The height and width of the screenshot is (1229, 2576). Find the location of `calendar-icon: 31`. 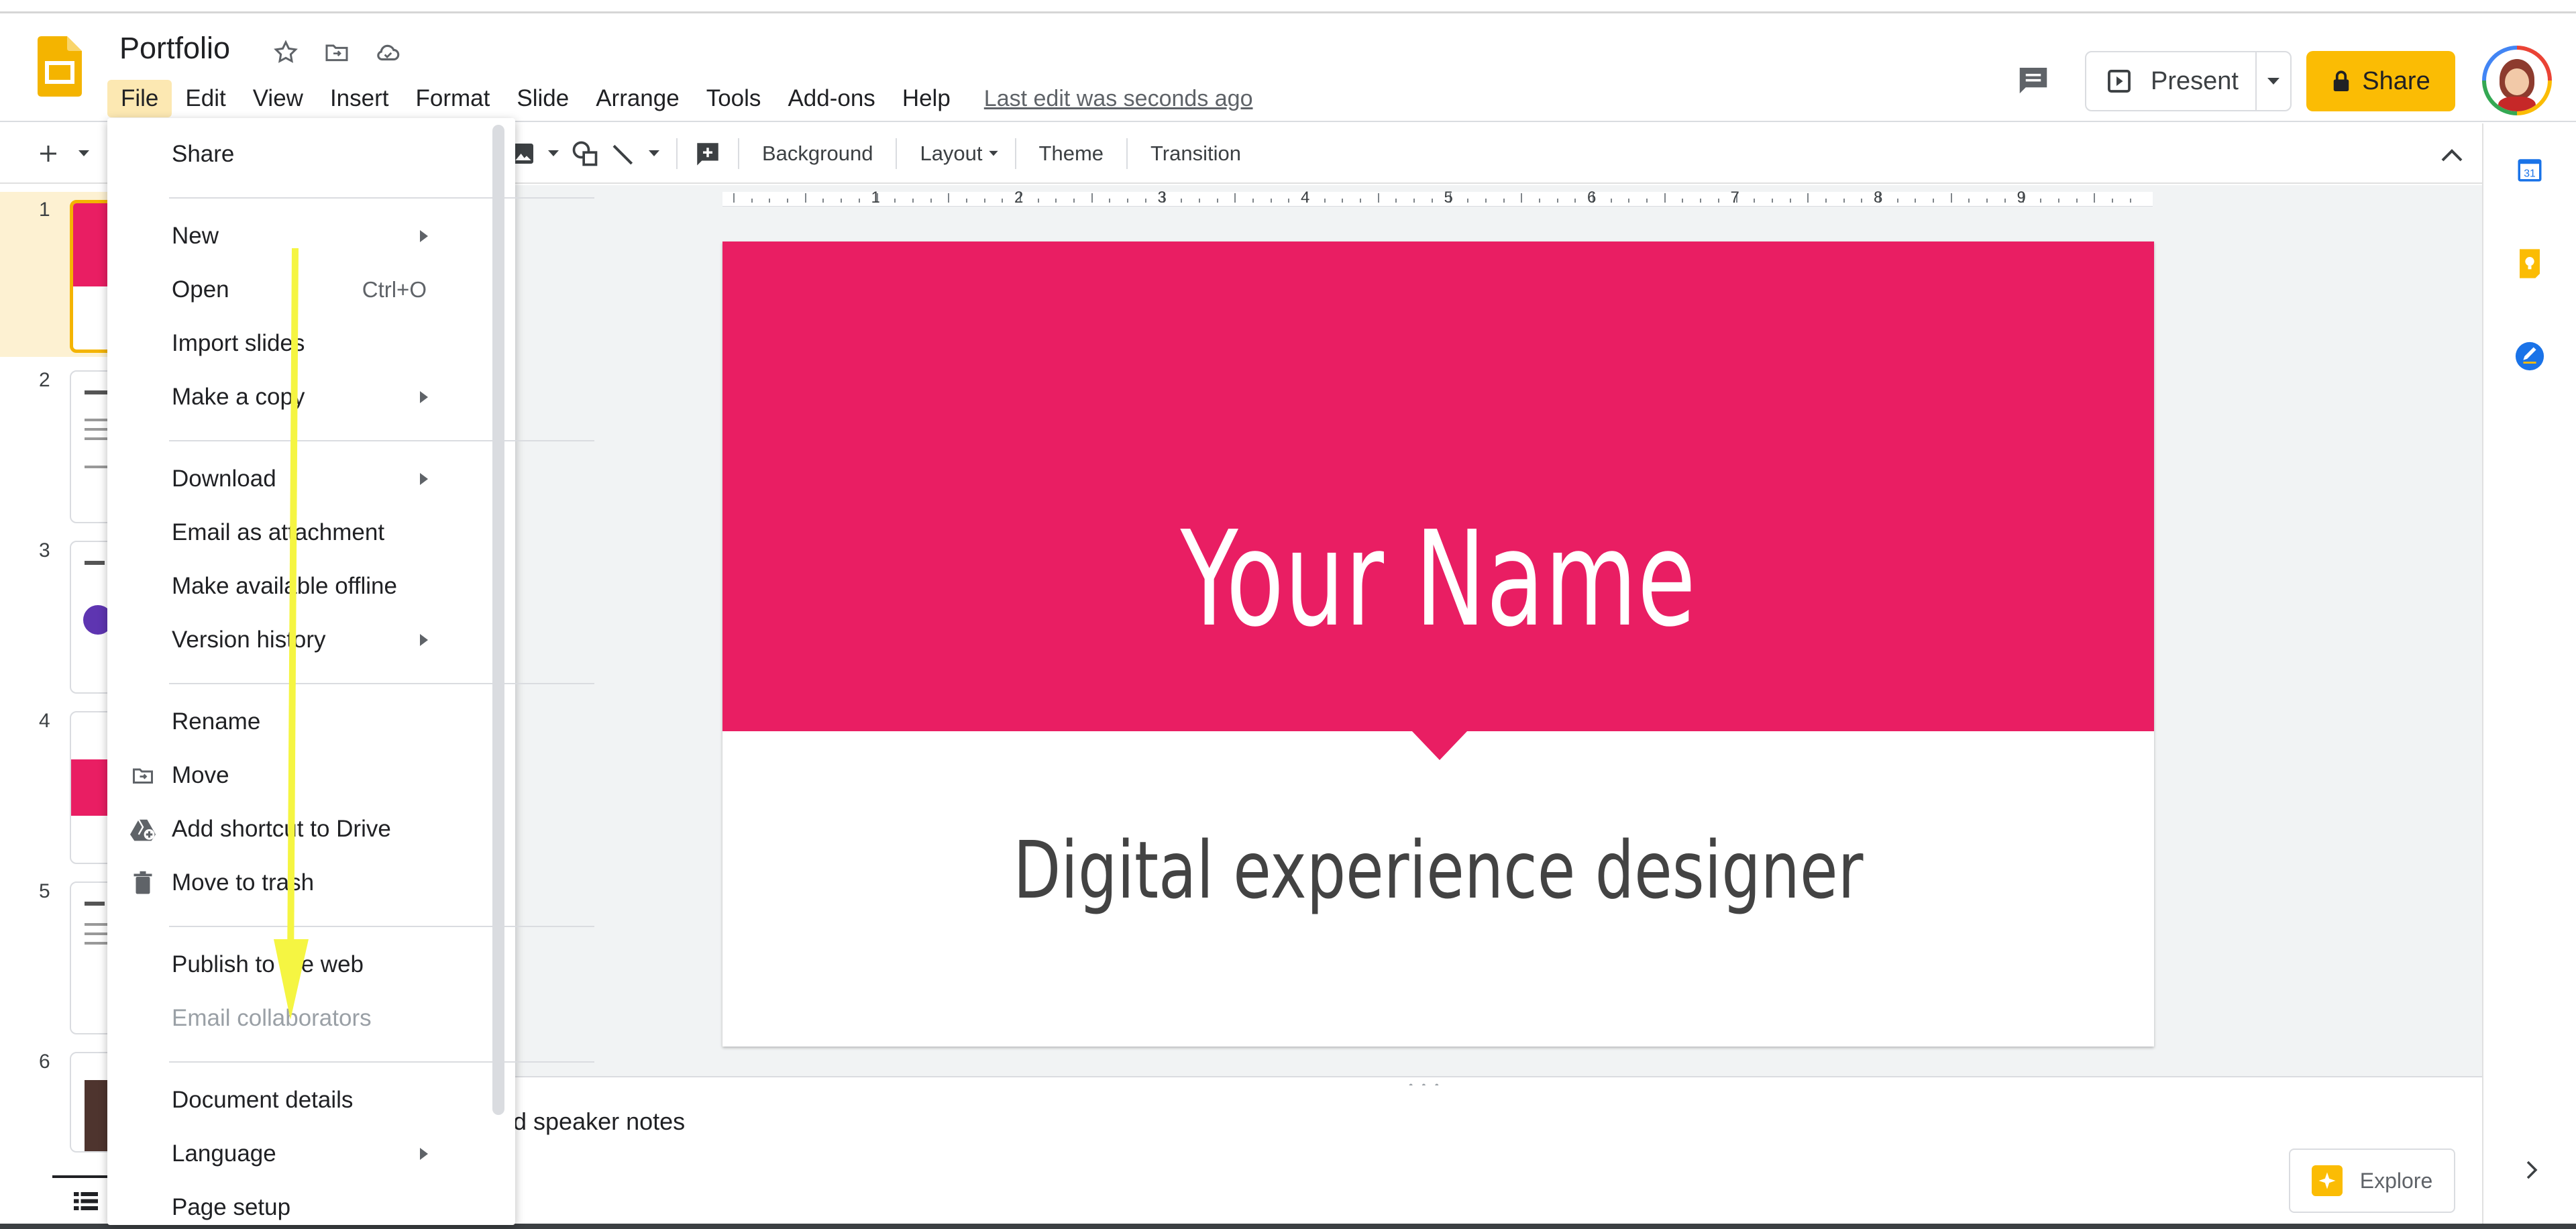

calendar-icon: 31 is located at coordinates (2529, 170).